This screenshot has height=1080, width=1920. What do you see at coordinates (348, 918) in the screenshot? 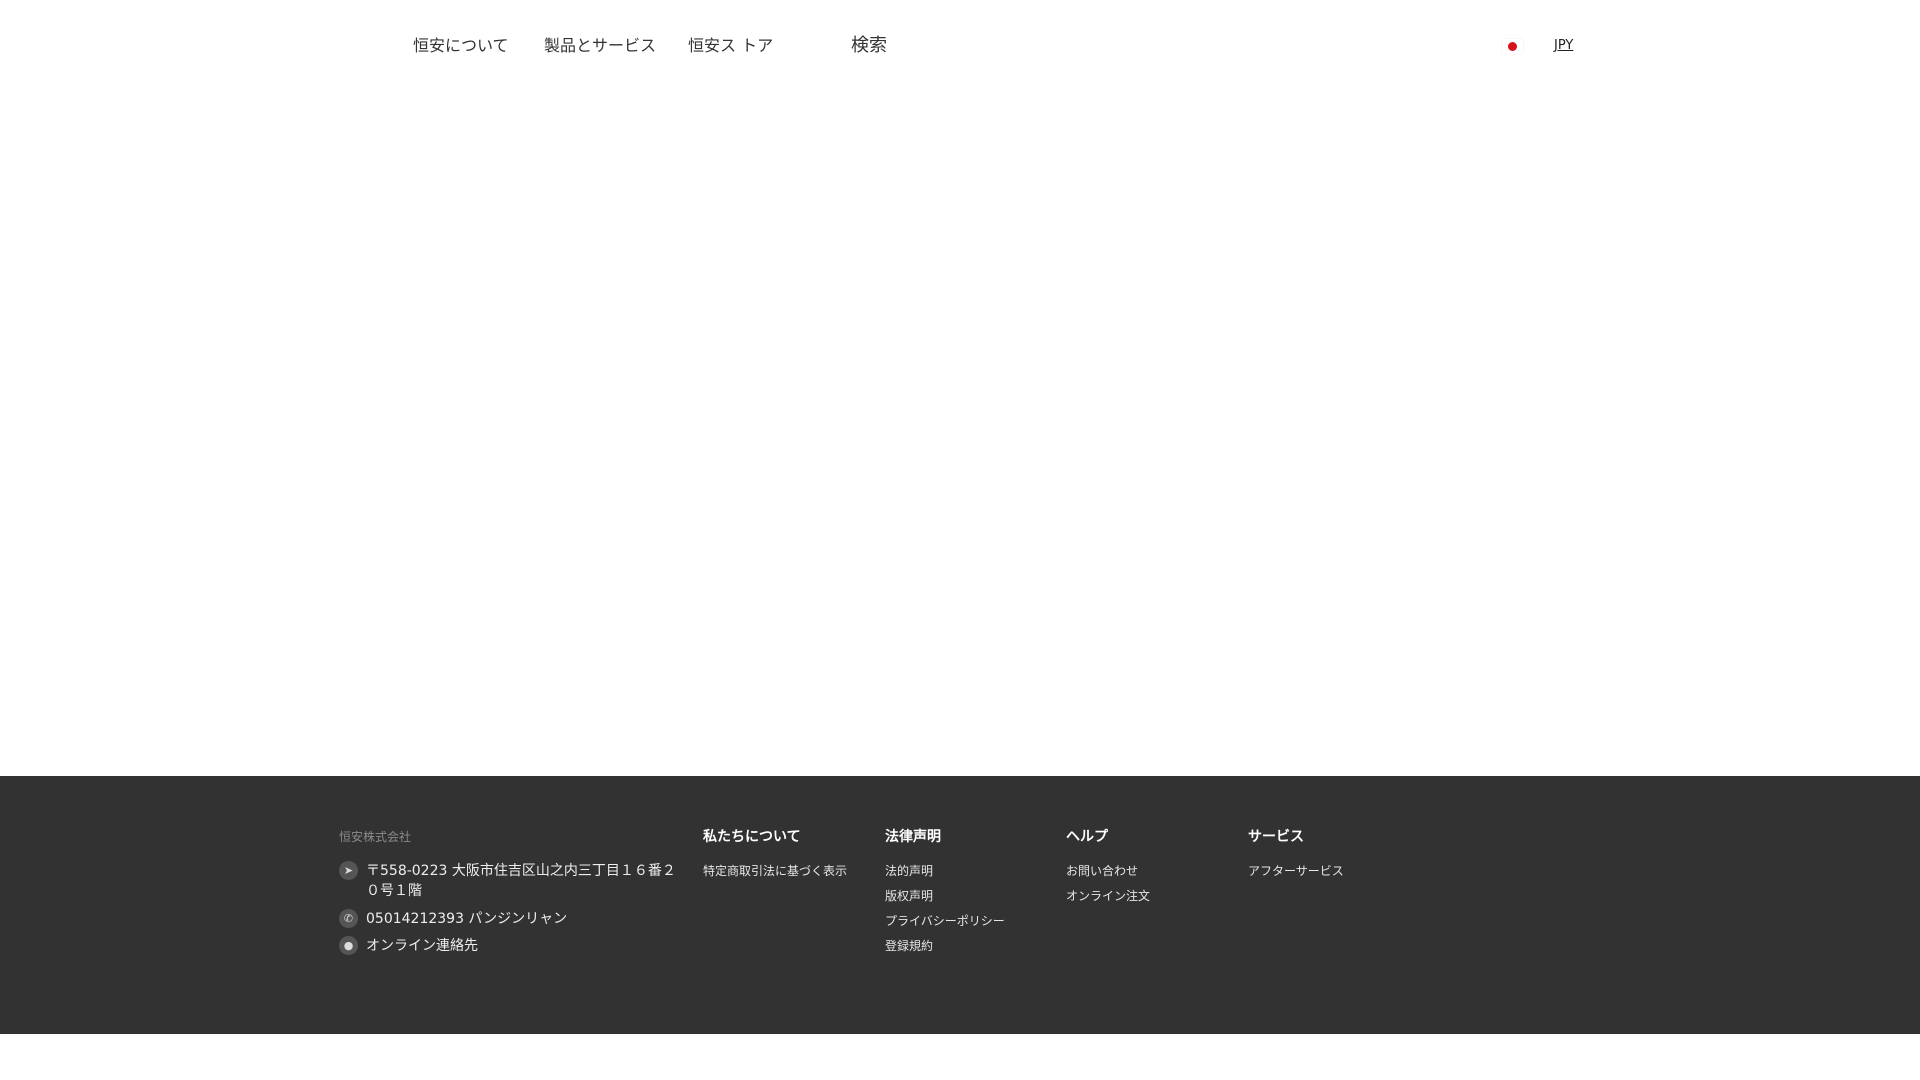
I see `phone-icon: ✆` at bounding box center [348, 918].